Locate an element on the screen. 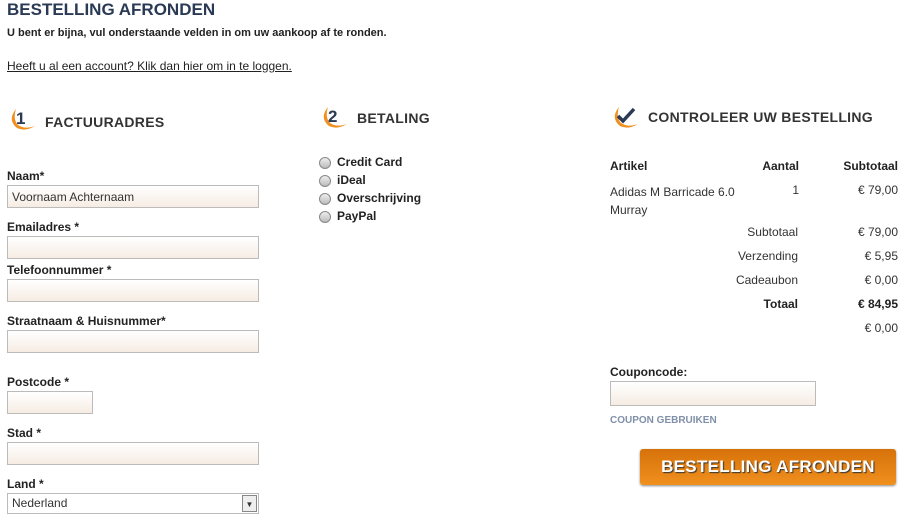 This screenshot has width=916, height=519. billing-title: FACTUURADRES is located at coordinates (105, 122).